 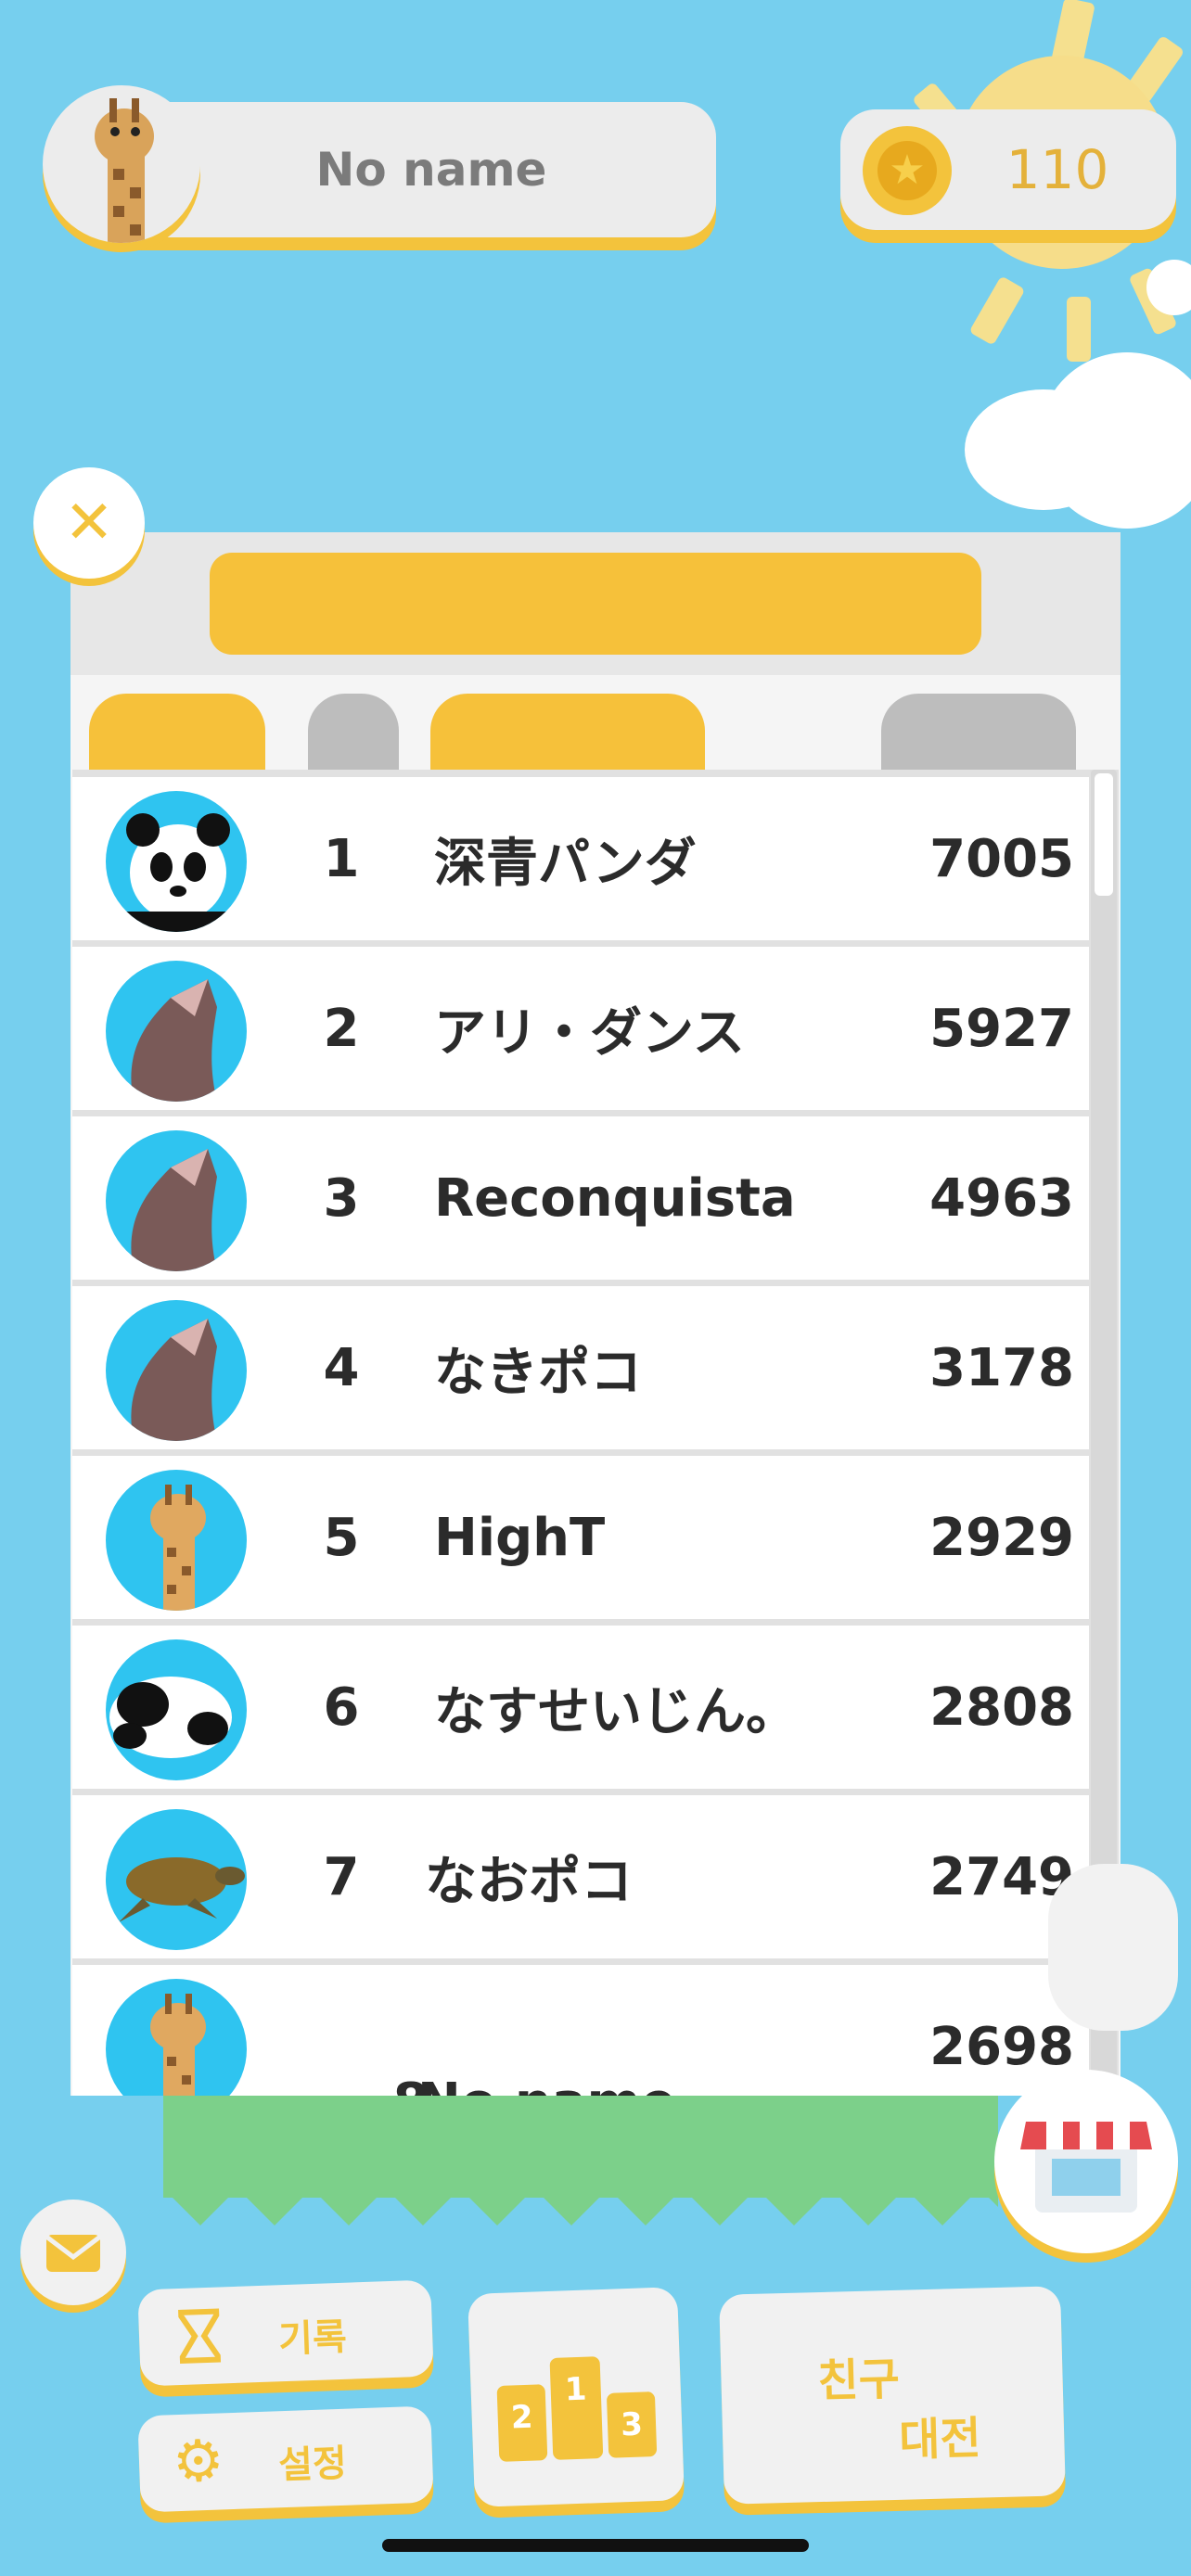 What do you see at coordinates (341, 1198) in the screenshot?
I see `row-rank: 3` at bounding box center [341, 1198].